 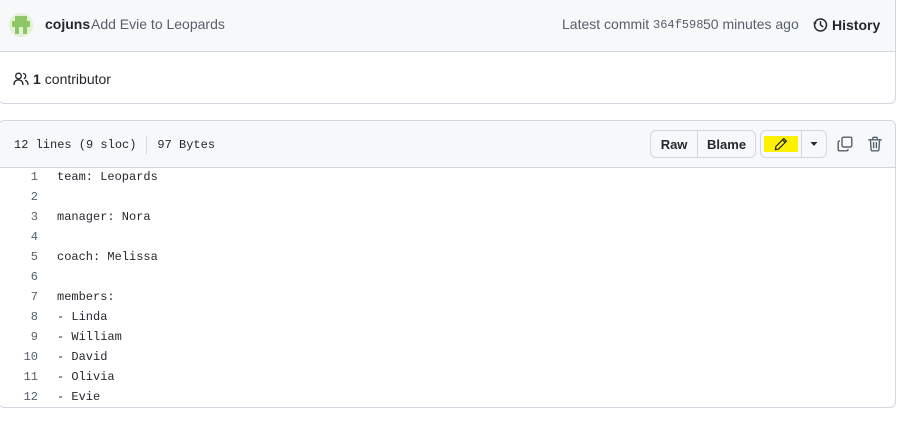 What do you see at coordinates (447, 357) in the screenshot?
I see `code-line: 10 - David` at bounding box center [447, 357].